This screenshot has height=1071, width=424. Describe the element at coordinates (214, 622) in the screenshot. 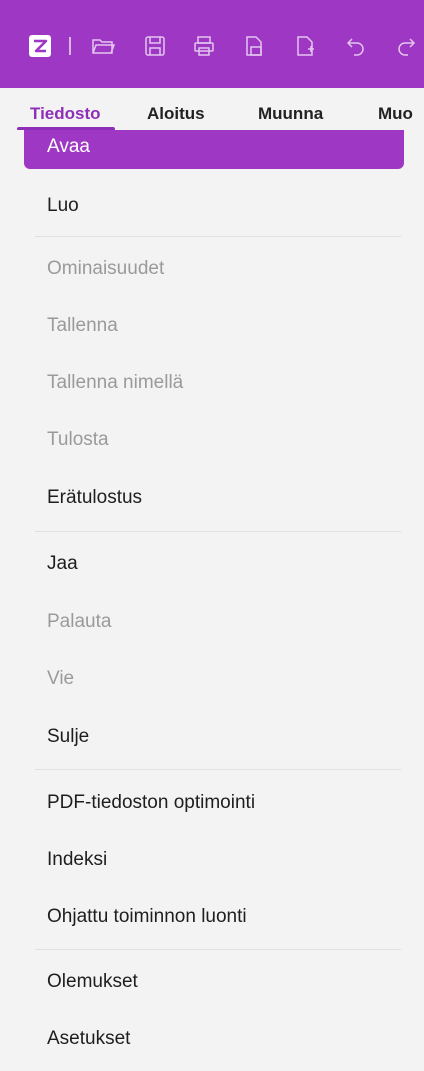

I see `menu-item-palauta: Palauta` at that location.